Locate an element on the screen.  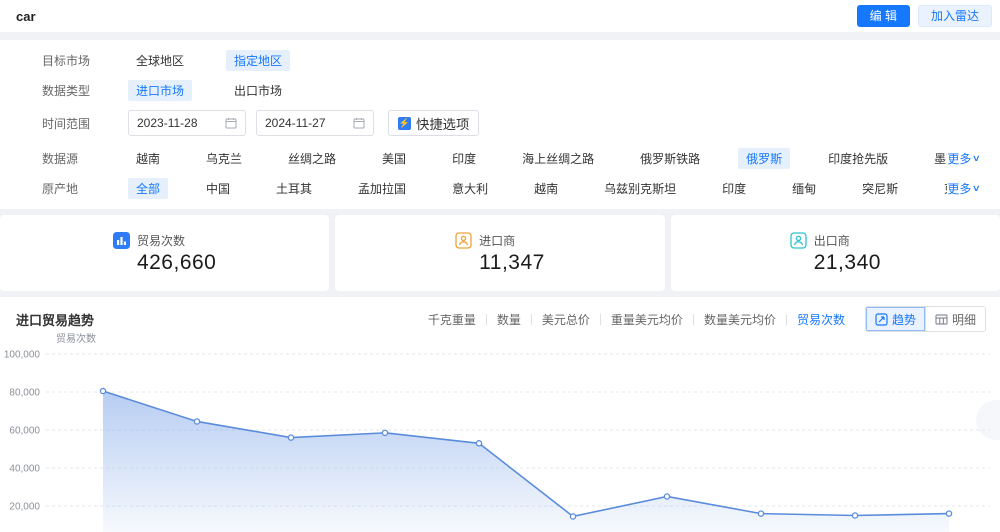
filter-options: 全球地区 指定地区 is located at coordinates (554, 60).